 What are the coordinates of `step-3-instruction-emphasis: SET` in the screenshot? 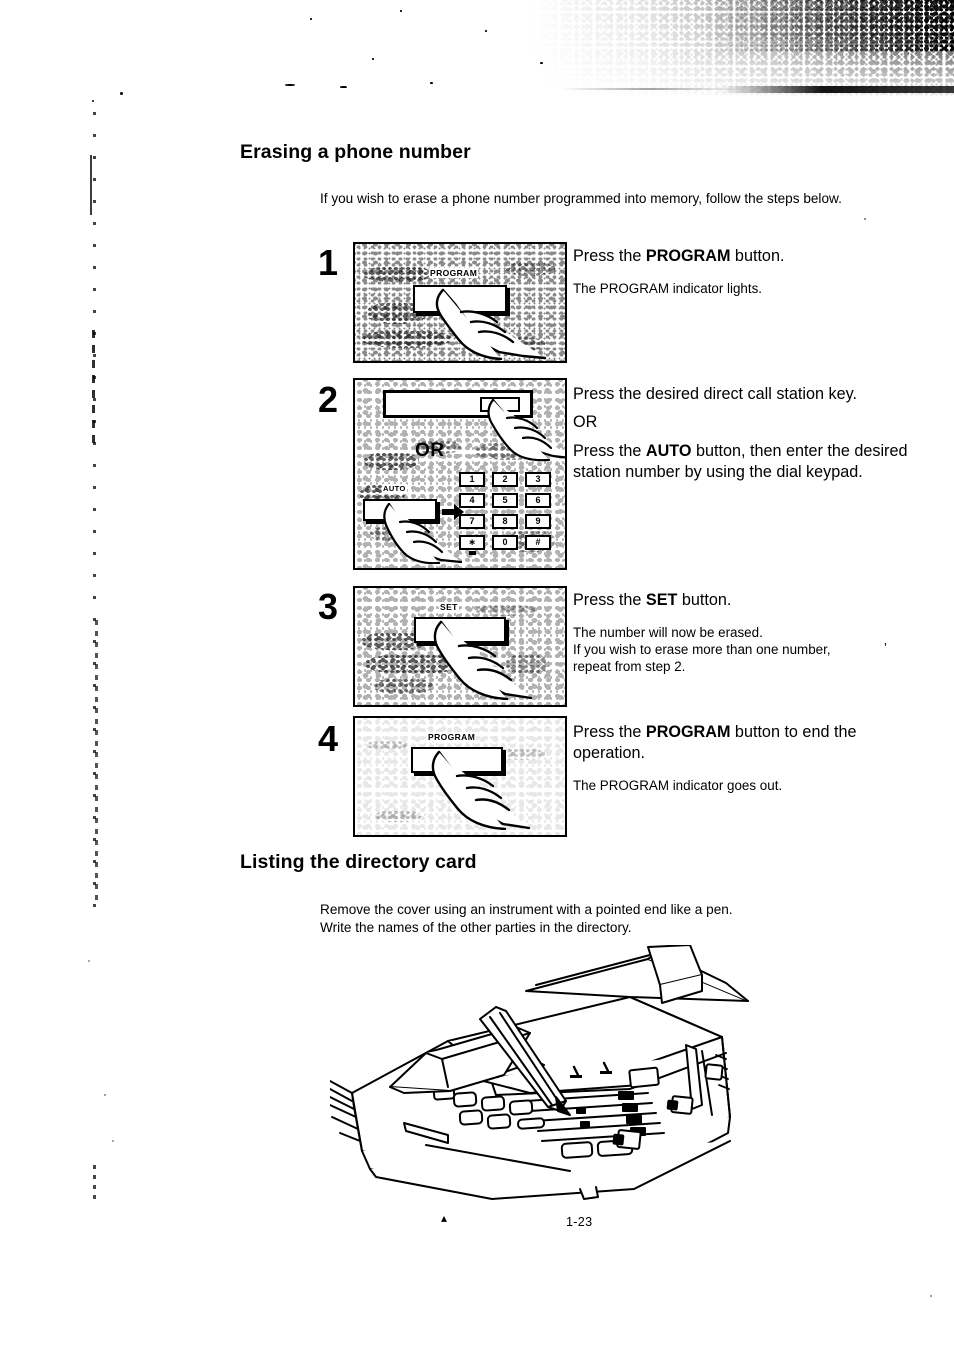 It's located at (661, 600).